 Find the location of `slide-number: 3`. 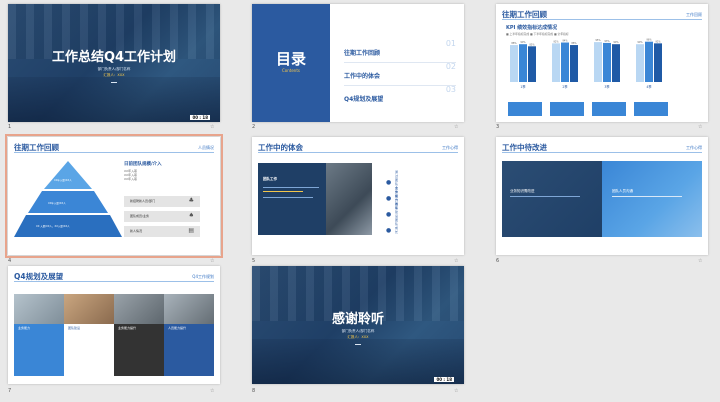

slide-number: 3 is located at coordinates (498, 127).